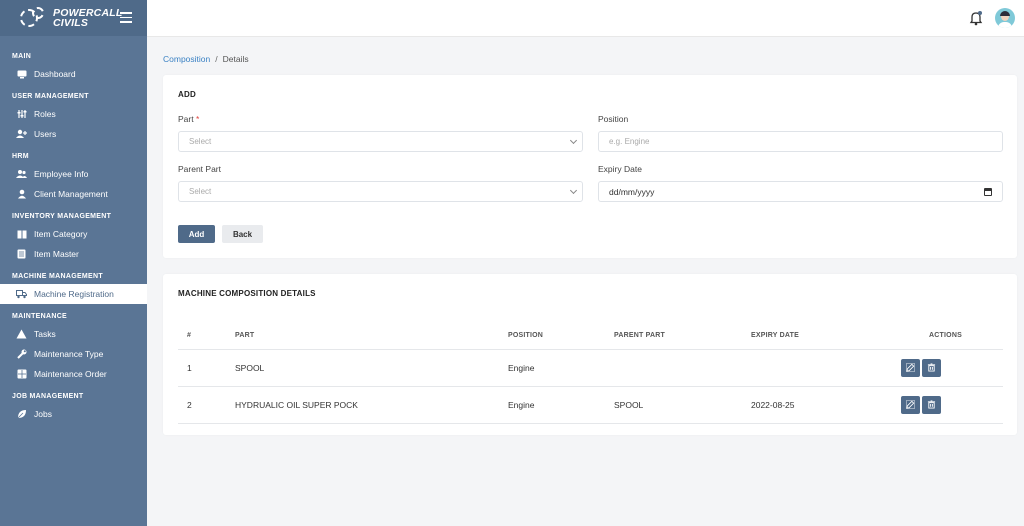  I want to click on nav-section-machine-management: MACHINE MANAGEMENT, so click(57, 276).